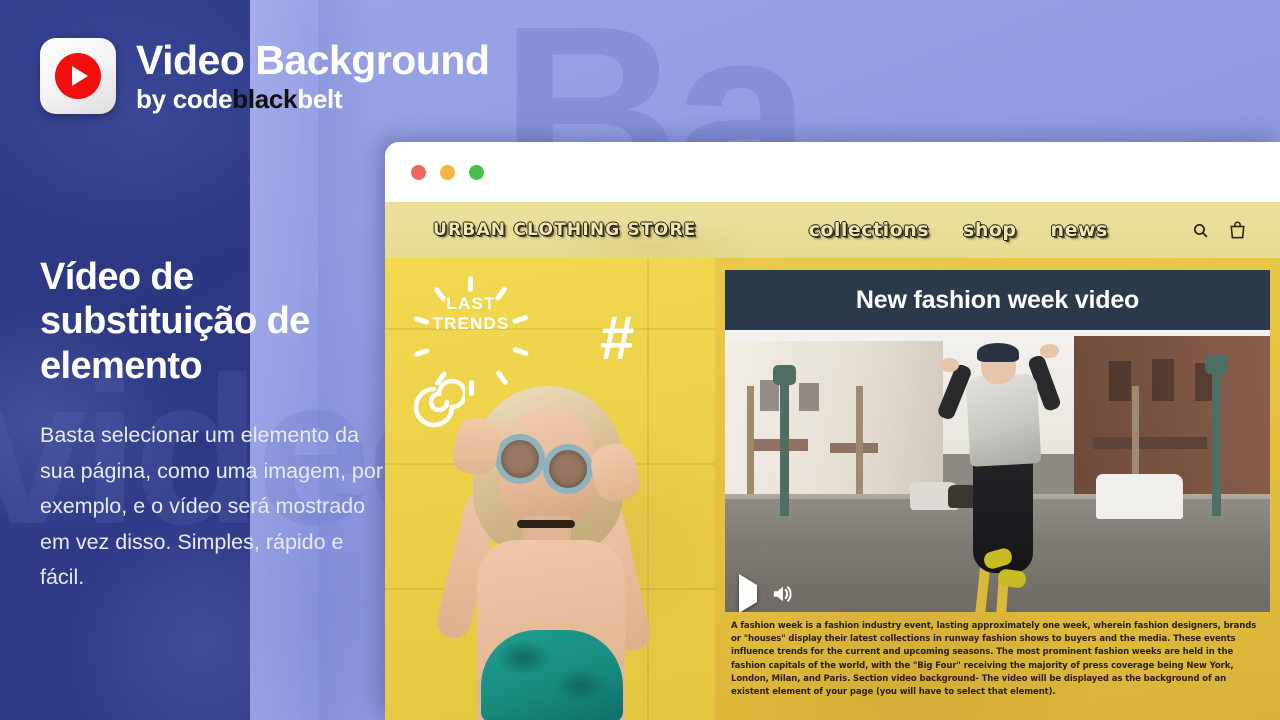 The height and width of the screenshot is (720, 1280). I want to click on byline-by: by, so click(151, 99).